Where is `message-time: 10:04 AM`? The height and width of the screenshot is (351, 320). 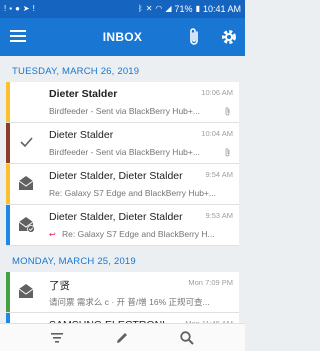 message-time: 10:04 AM is located at coordinates (217, 133).